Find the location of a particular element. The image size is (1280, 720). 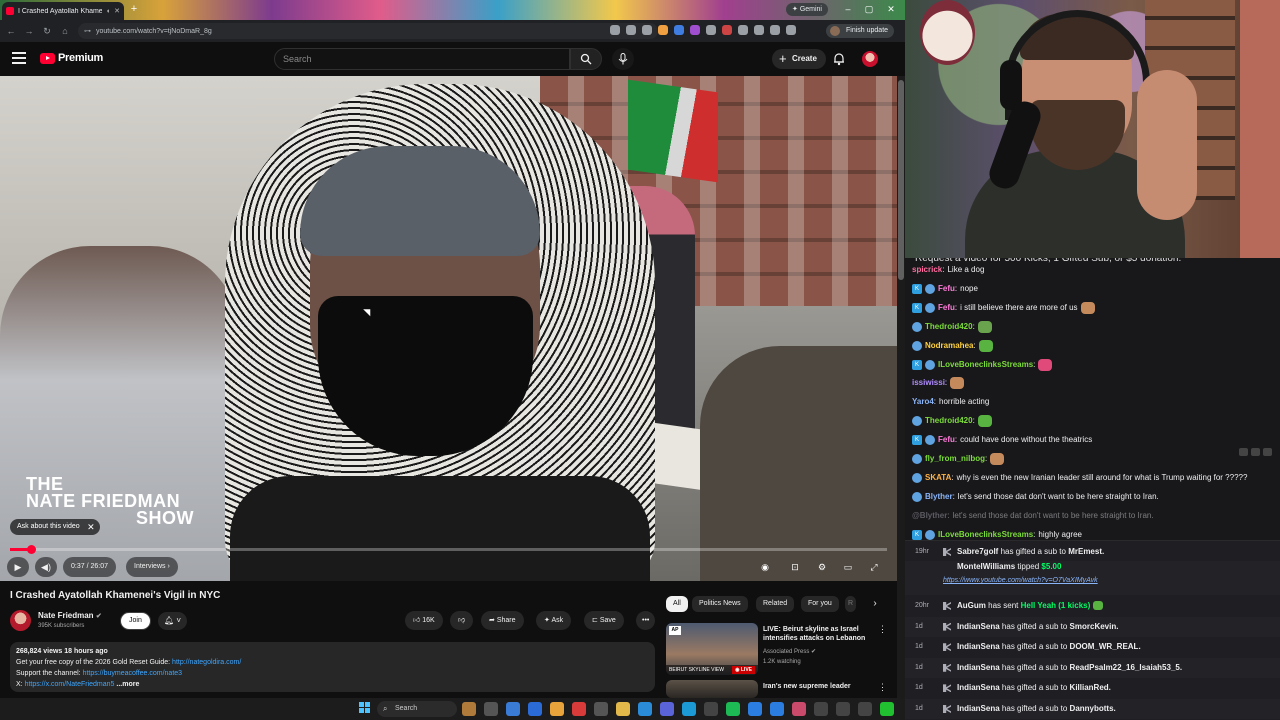

widgets-icon is located at coordinates (513, 709).